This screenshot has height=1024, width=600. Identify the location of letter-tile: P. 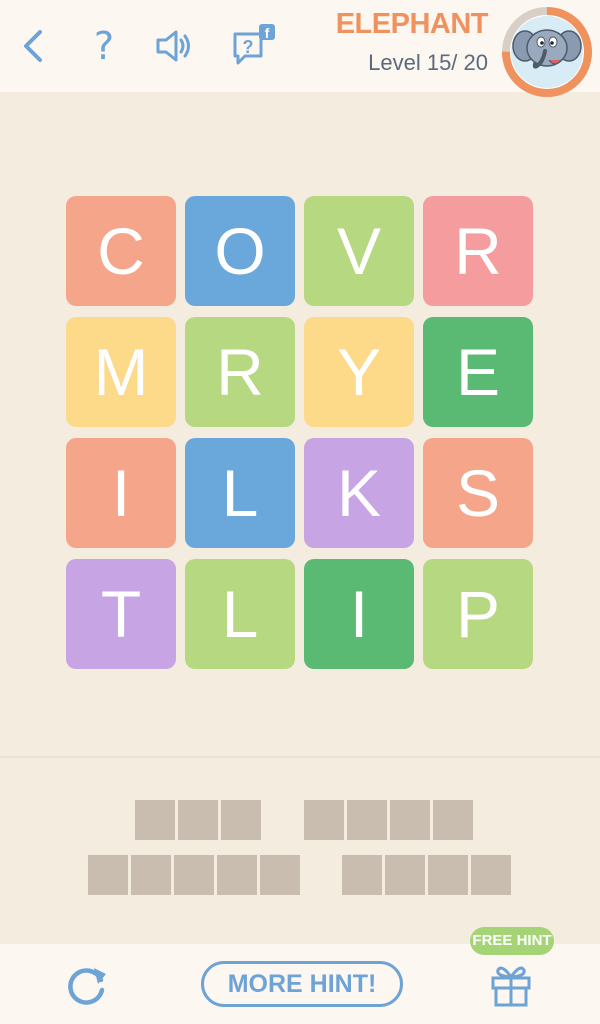
(478, 614).